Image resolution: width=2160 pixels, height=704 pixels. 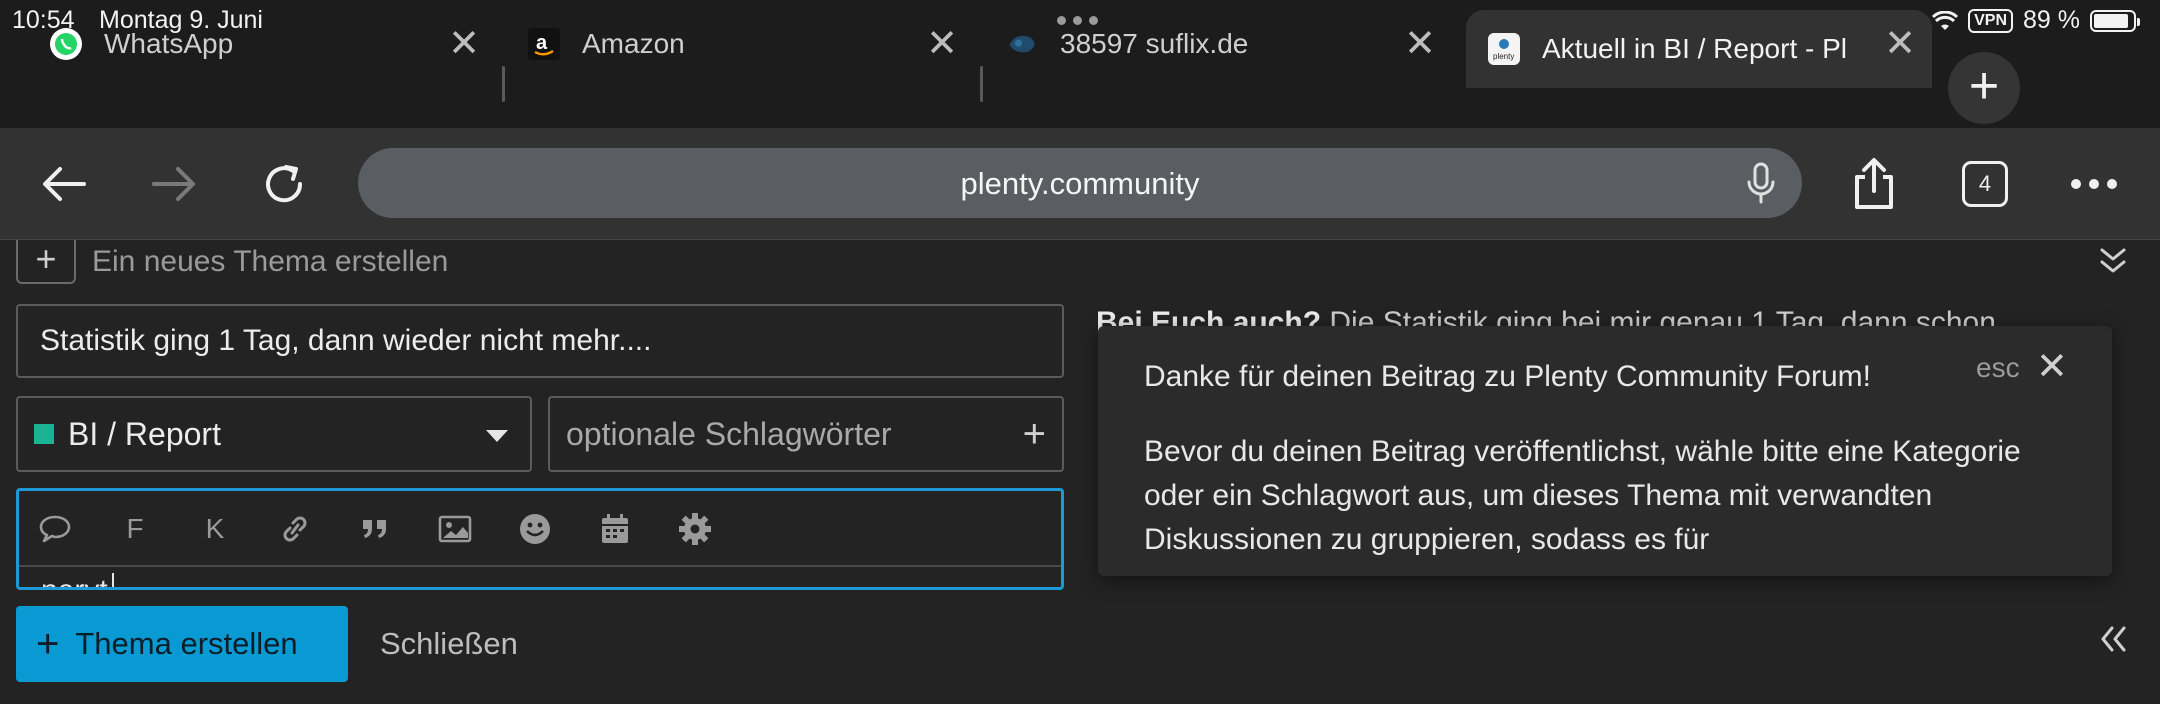 What do you see at coordinates (1984, 88) in the screenshot?
I see `new-tab-button: +` at bounding box center [1984, 88].